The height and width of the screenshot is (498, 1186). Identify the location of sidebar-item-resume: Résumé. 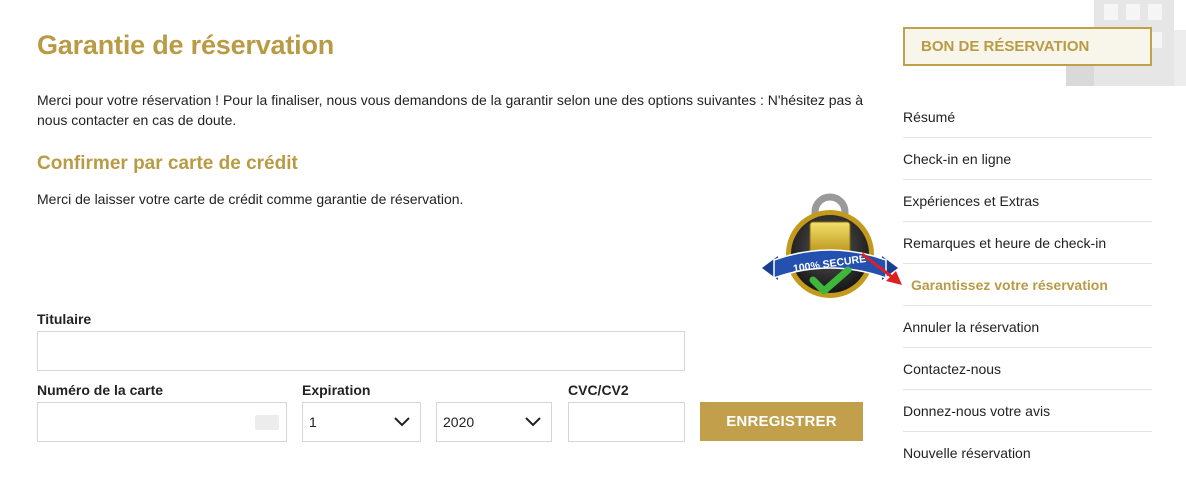
(1027, 117).